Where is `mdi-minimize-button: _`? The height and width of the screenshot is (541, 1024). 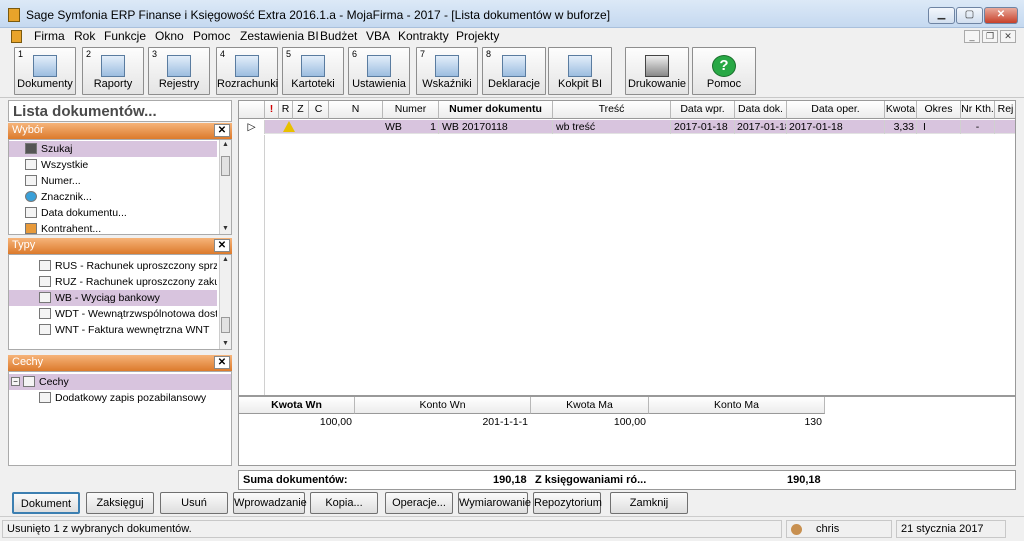 mdi-minimize-button: _ is located at coordinates (972, 36).